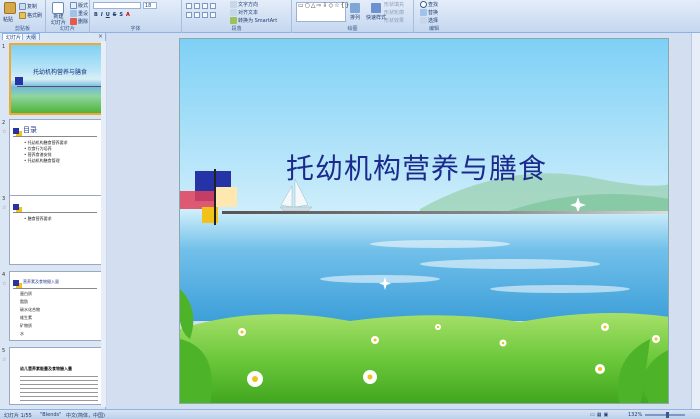  Describe the element at coordinates (128, 15) in the screenshot. I see `font-color-button: A` at that location.